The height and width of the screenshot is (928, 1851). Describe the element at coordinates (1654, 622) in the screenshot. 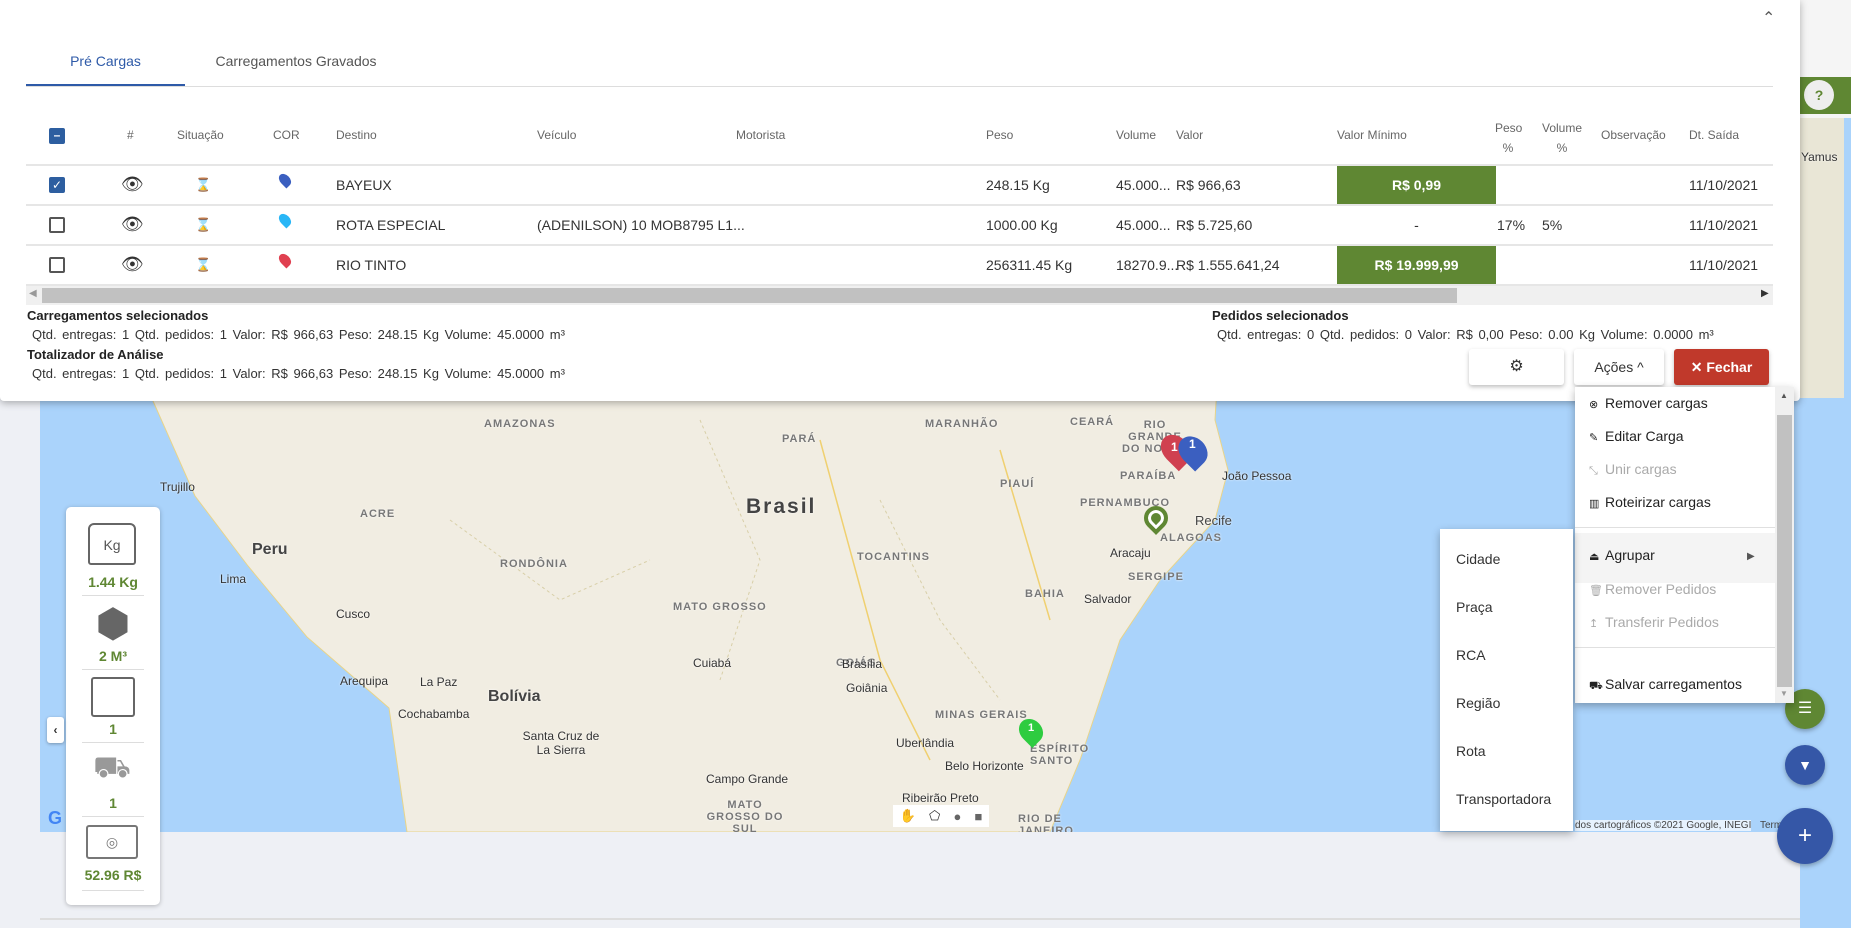

I see `menu-item-transferir-pedidos: ↥ Transferir Pedidos` at that location.